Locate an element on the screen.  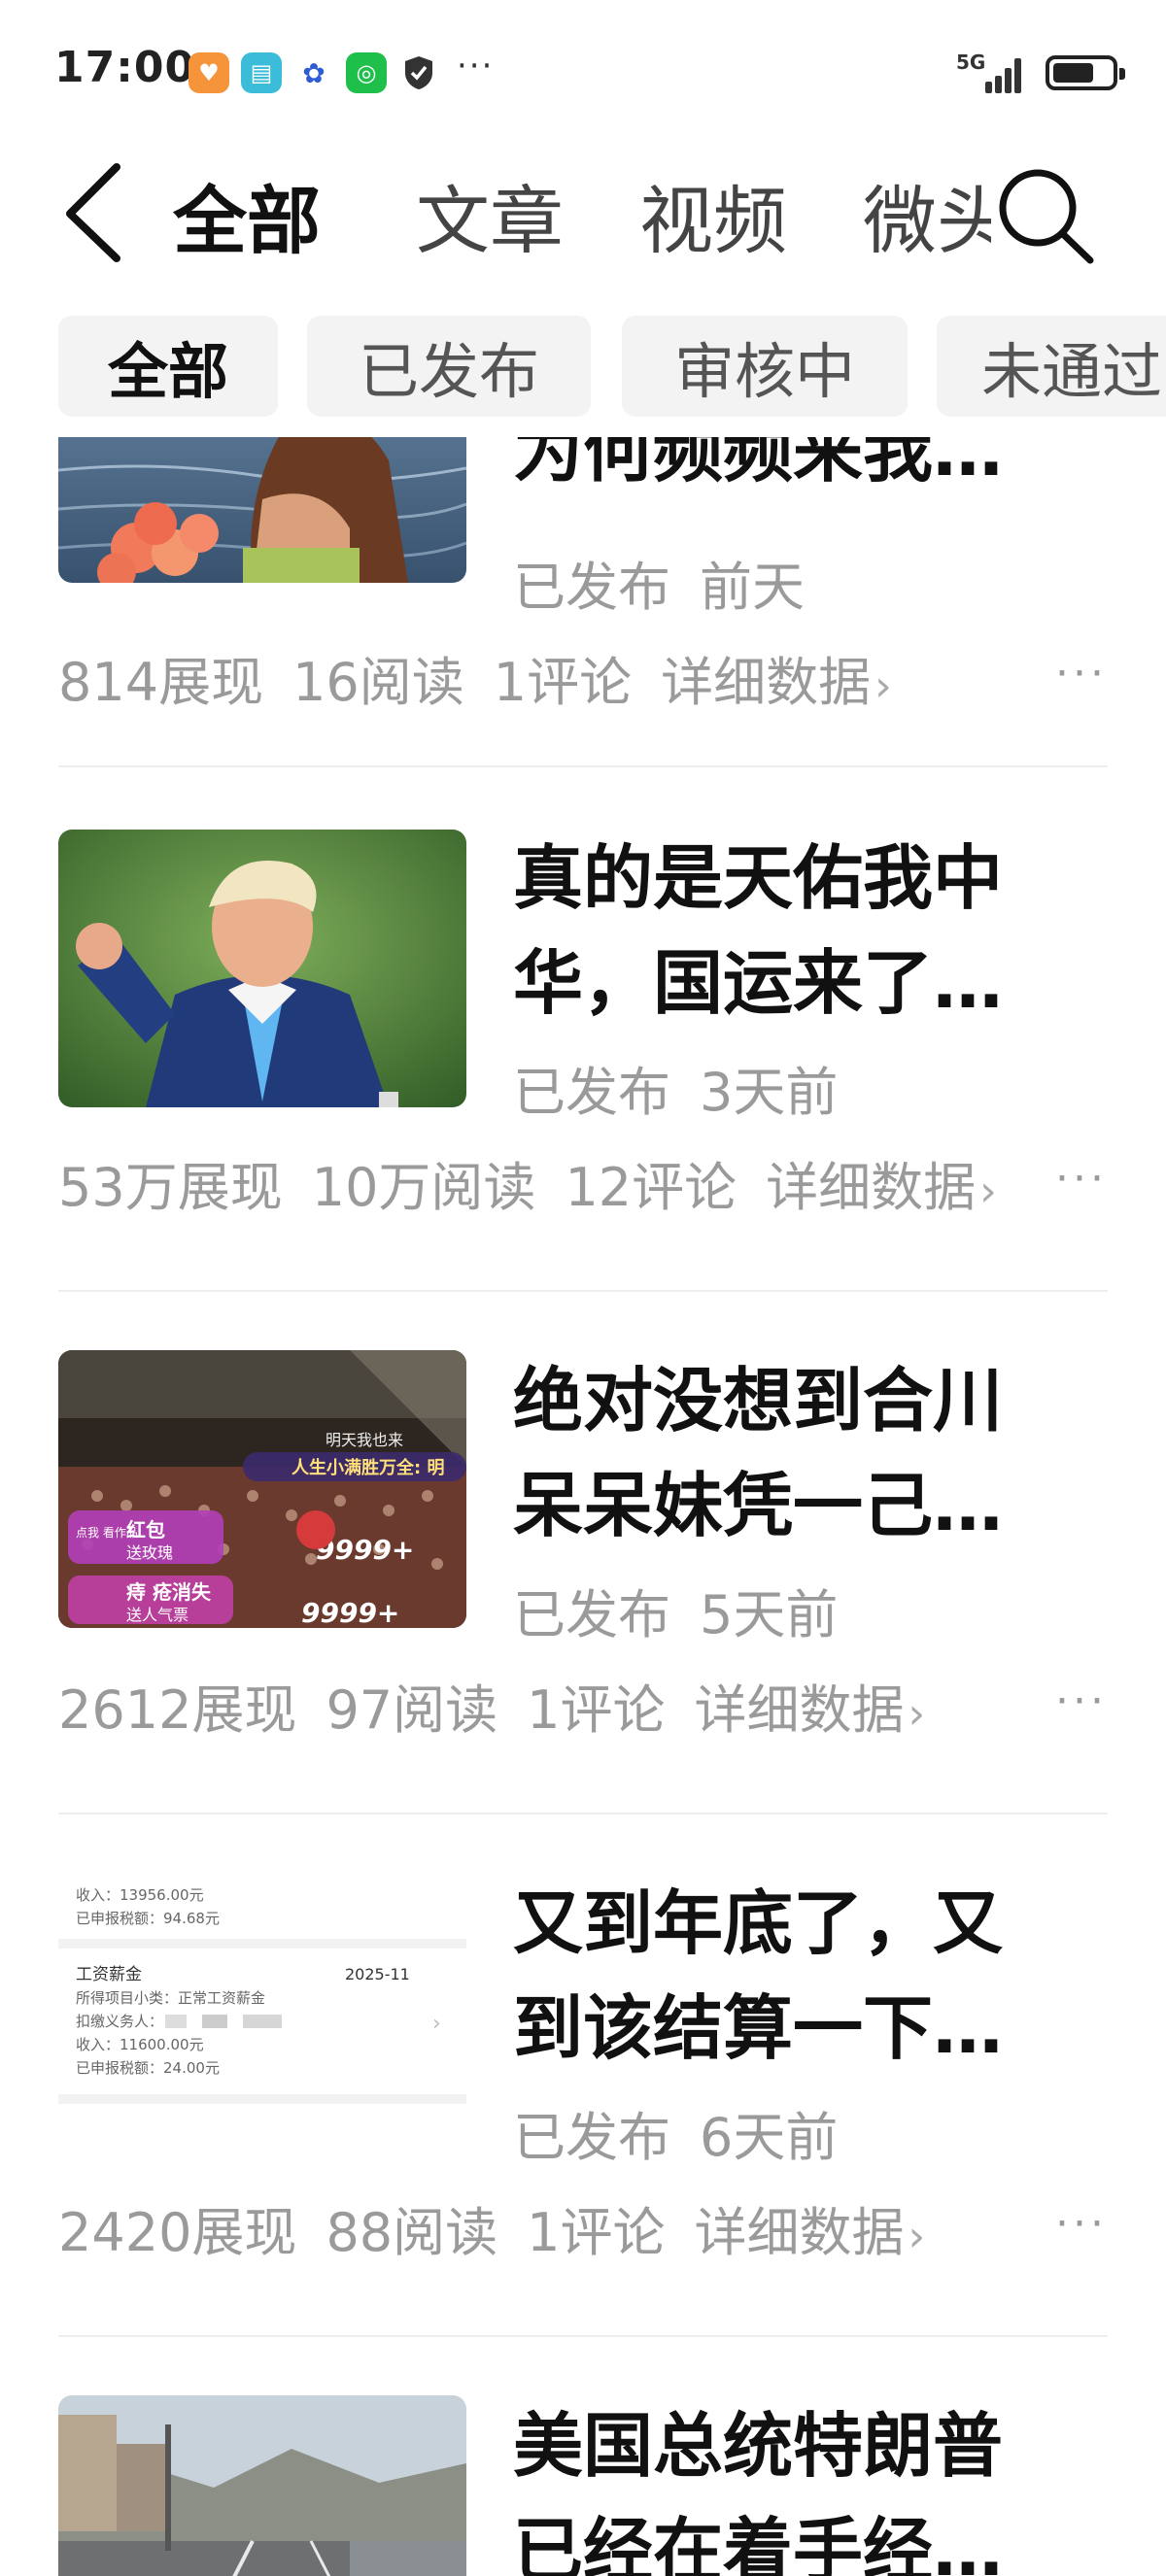
impressions-count: 2420展现 is located at coordinates (177, 2232).